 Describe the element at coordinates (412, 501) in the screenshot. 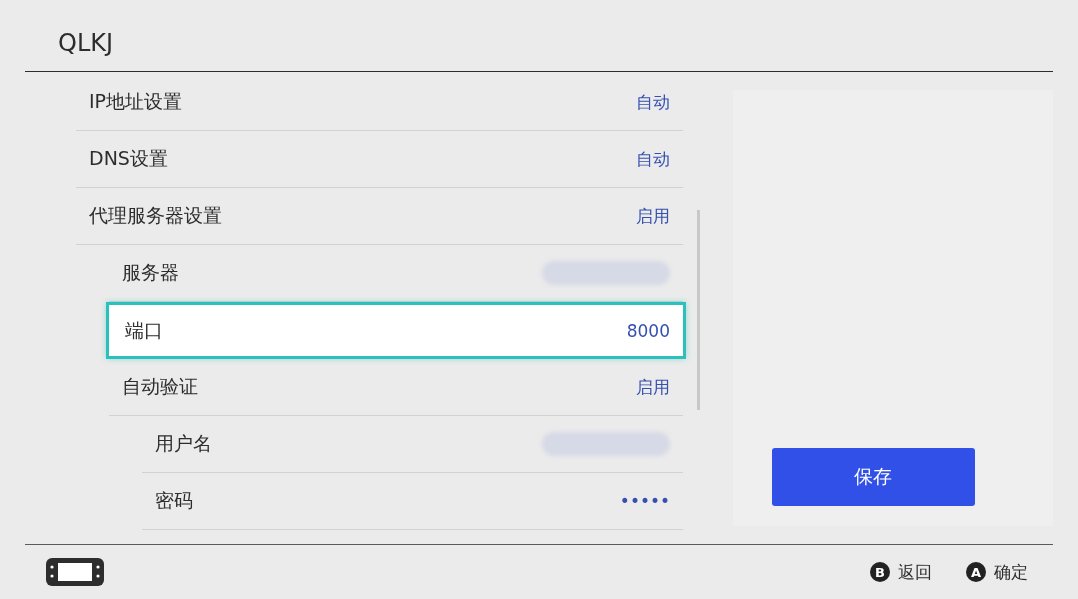

I see `settings-row: 密码 •••••` at that location.